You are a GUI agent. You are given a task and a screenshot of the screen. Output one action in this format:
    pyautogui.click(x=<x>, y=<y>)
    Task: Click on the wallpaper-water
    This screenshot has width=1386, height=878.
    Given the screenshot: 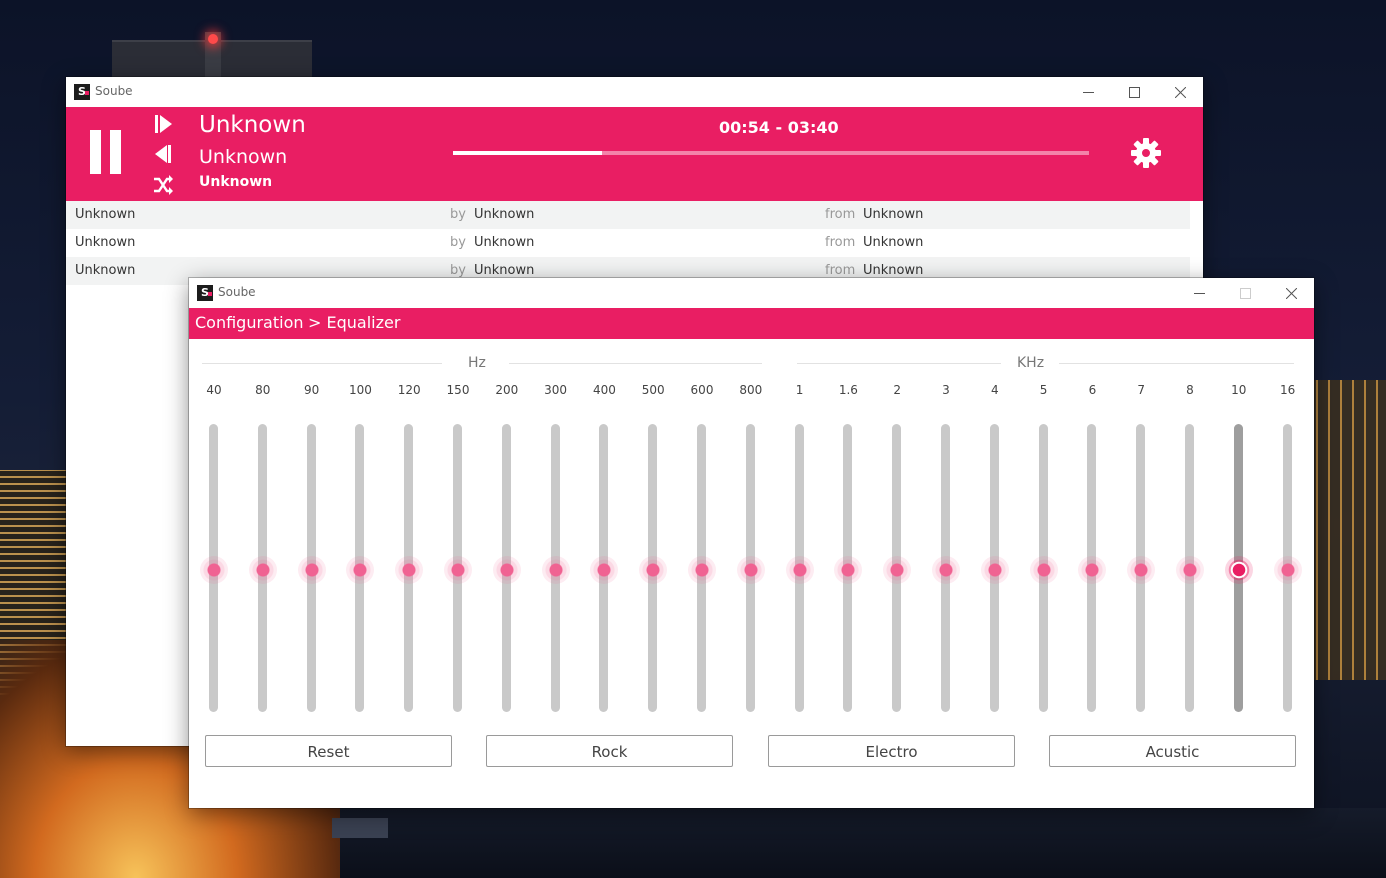 What is the action you would take?
    pyautogui.click(x=863, y=843)
    